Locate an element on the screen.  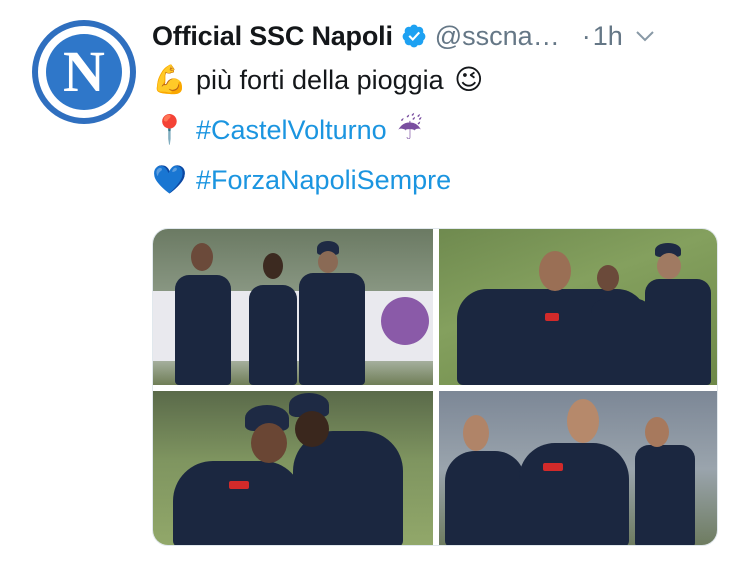
tweet-text-line-1: 💪 più forti della pioggia 😉 is located at coordinates (319, 80).